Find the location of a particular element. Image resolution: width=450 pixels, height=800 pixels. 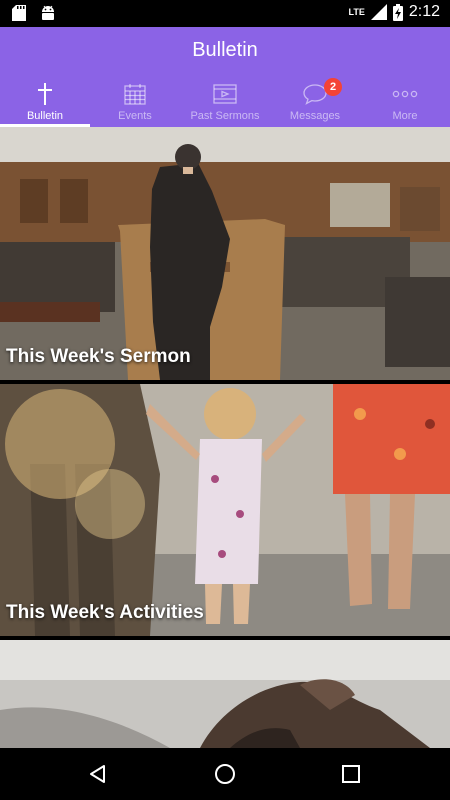

system-nav-bar is located at coordinates (225, 774).